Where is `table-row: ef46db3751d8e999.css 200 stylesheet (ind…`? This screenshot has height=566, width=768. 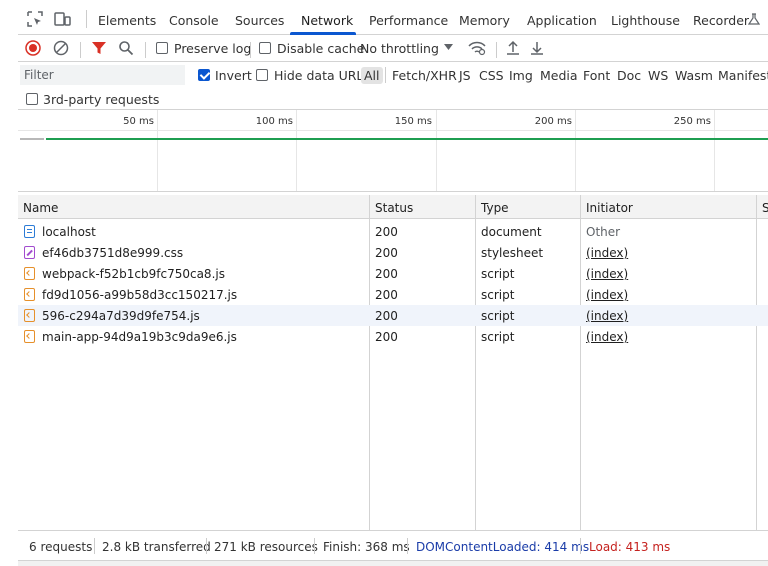
table-row: ef46db3751d8e999.css 200 stylesheet (ind… is located at coordinates (393, 252).